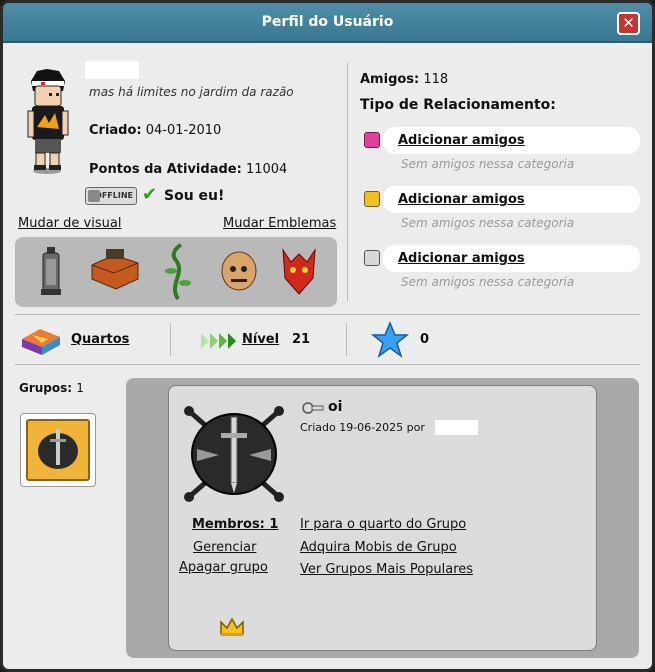  I want to click on add-friends-link-smile: Adicionar amigos, so click(461, 199).